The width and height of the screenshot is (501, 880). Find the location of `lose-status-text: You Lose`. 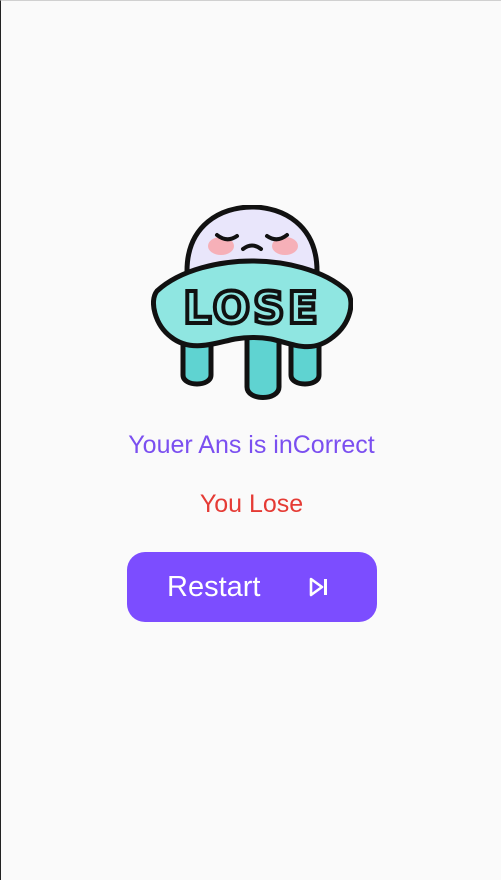

lose-status-text: You Lose is located at coordinates (251, 504).